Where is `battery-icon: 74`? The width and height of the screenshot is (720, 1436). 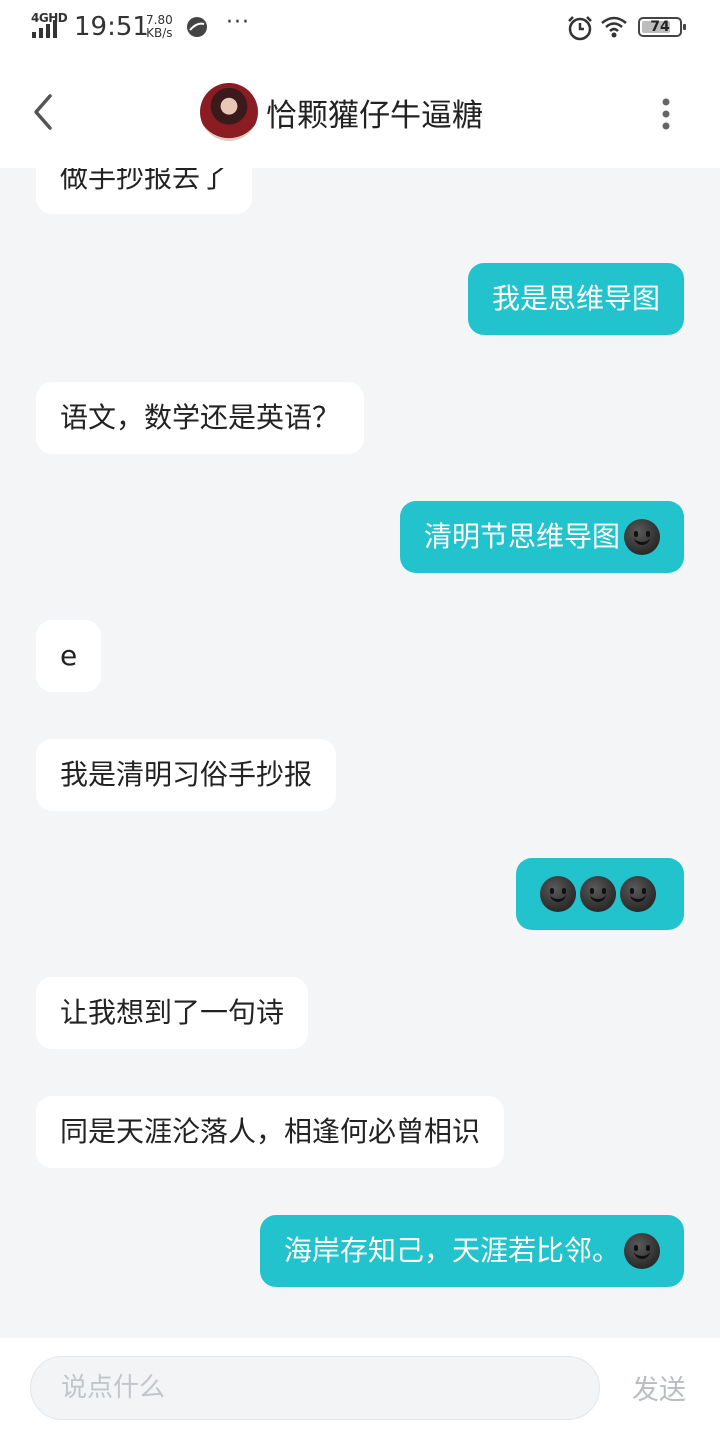 battery-icon: 74 is located at coordinates (662, 27).